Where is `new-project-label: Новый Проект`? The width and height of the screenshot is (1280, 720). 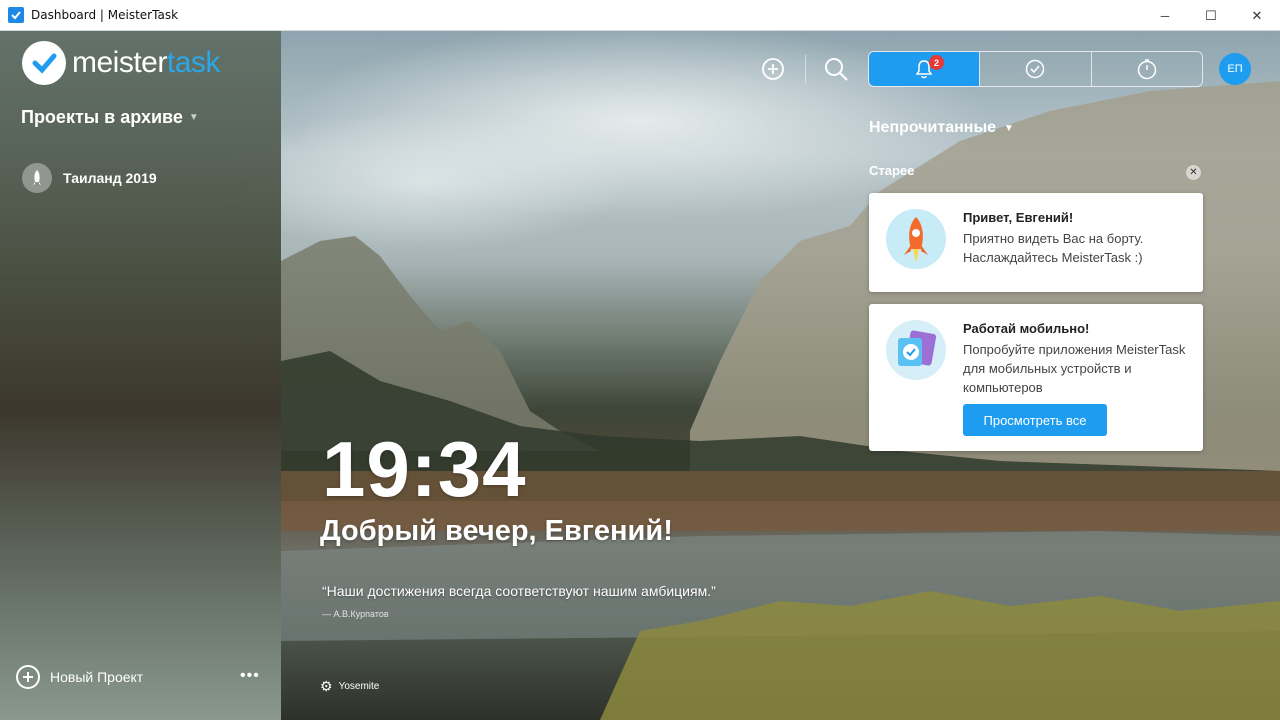 new-project-label: Новый Проект is located at coordinates (97, 677).